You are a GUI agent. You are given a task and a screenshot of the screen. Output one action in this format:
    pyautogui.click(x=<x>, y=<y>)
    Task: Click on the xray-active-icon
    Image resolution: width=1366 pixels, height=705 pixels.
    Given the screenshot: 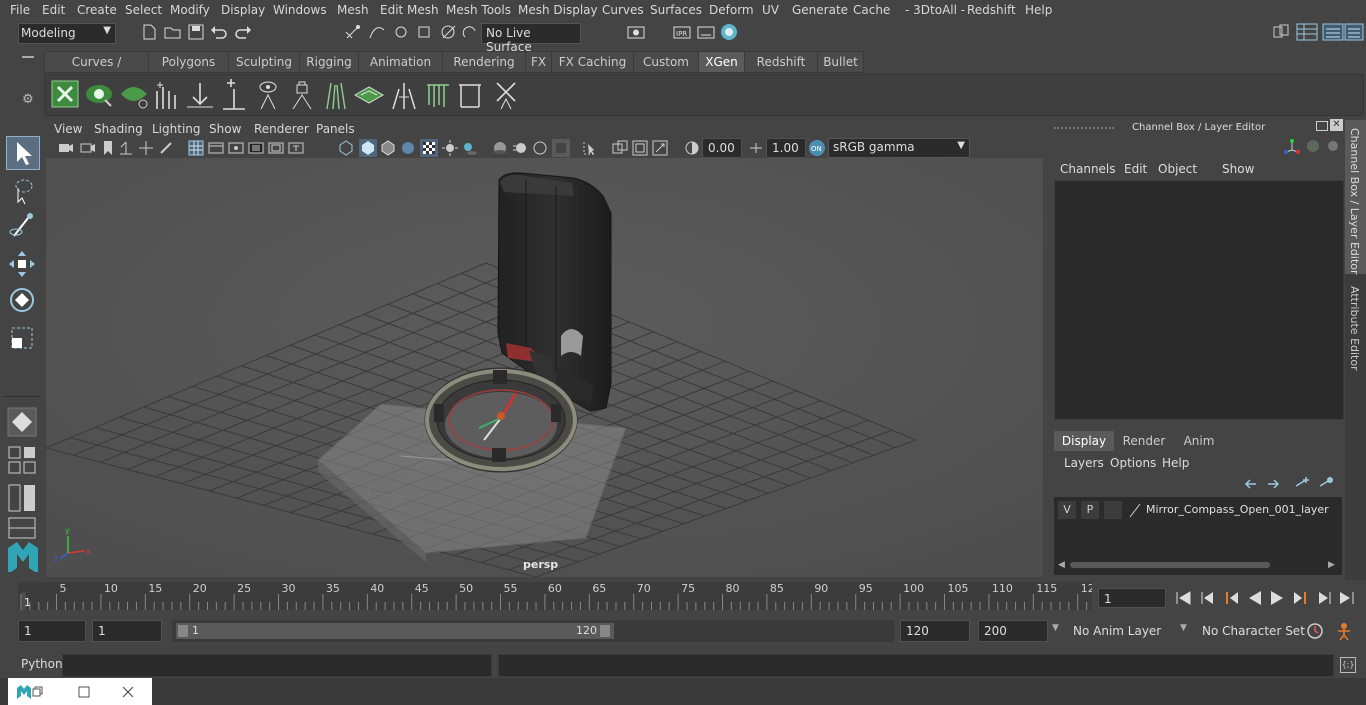 What is the action you would take?
    pyautogui.click(x=640, y=148)
    